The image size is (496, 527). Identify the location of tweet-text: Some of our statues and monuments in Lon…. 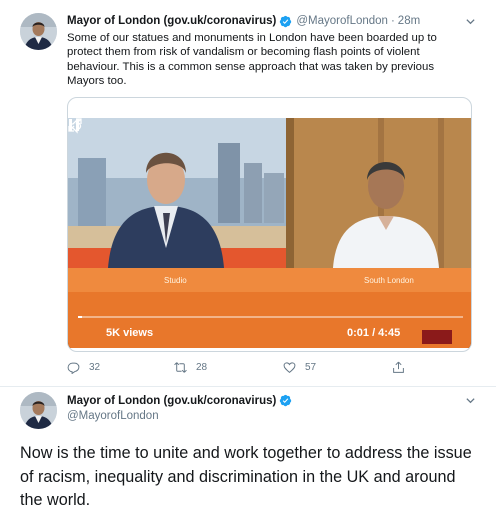
(252, 60).